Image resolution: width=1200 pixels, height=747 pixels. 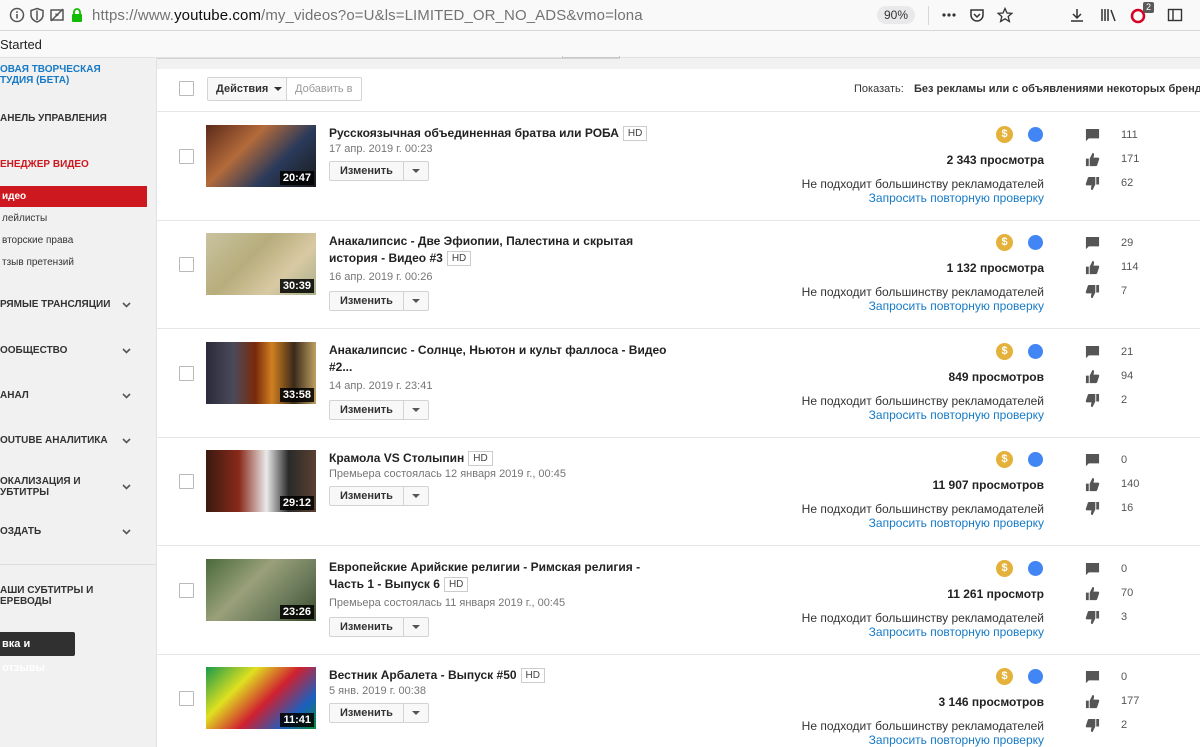 I want to click on select-all-checkbox, so click(x=186, y=88).